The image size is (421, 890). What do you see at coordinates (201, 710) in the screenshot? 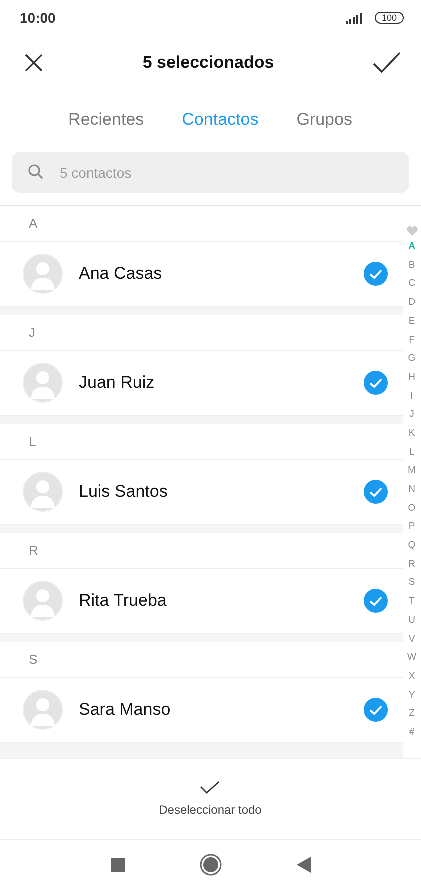
I see `contact-item: Sara Manso` at bounding box center [201, 710].